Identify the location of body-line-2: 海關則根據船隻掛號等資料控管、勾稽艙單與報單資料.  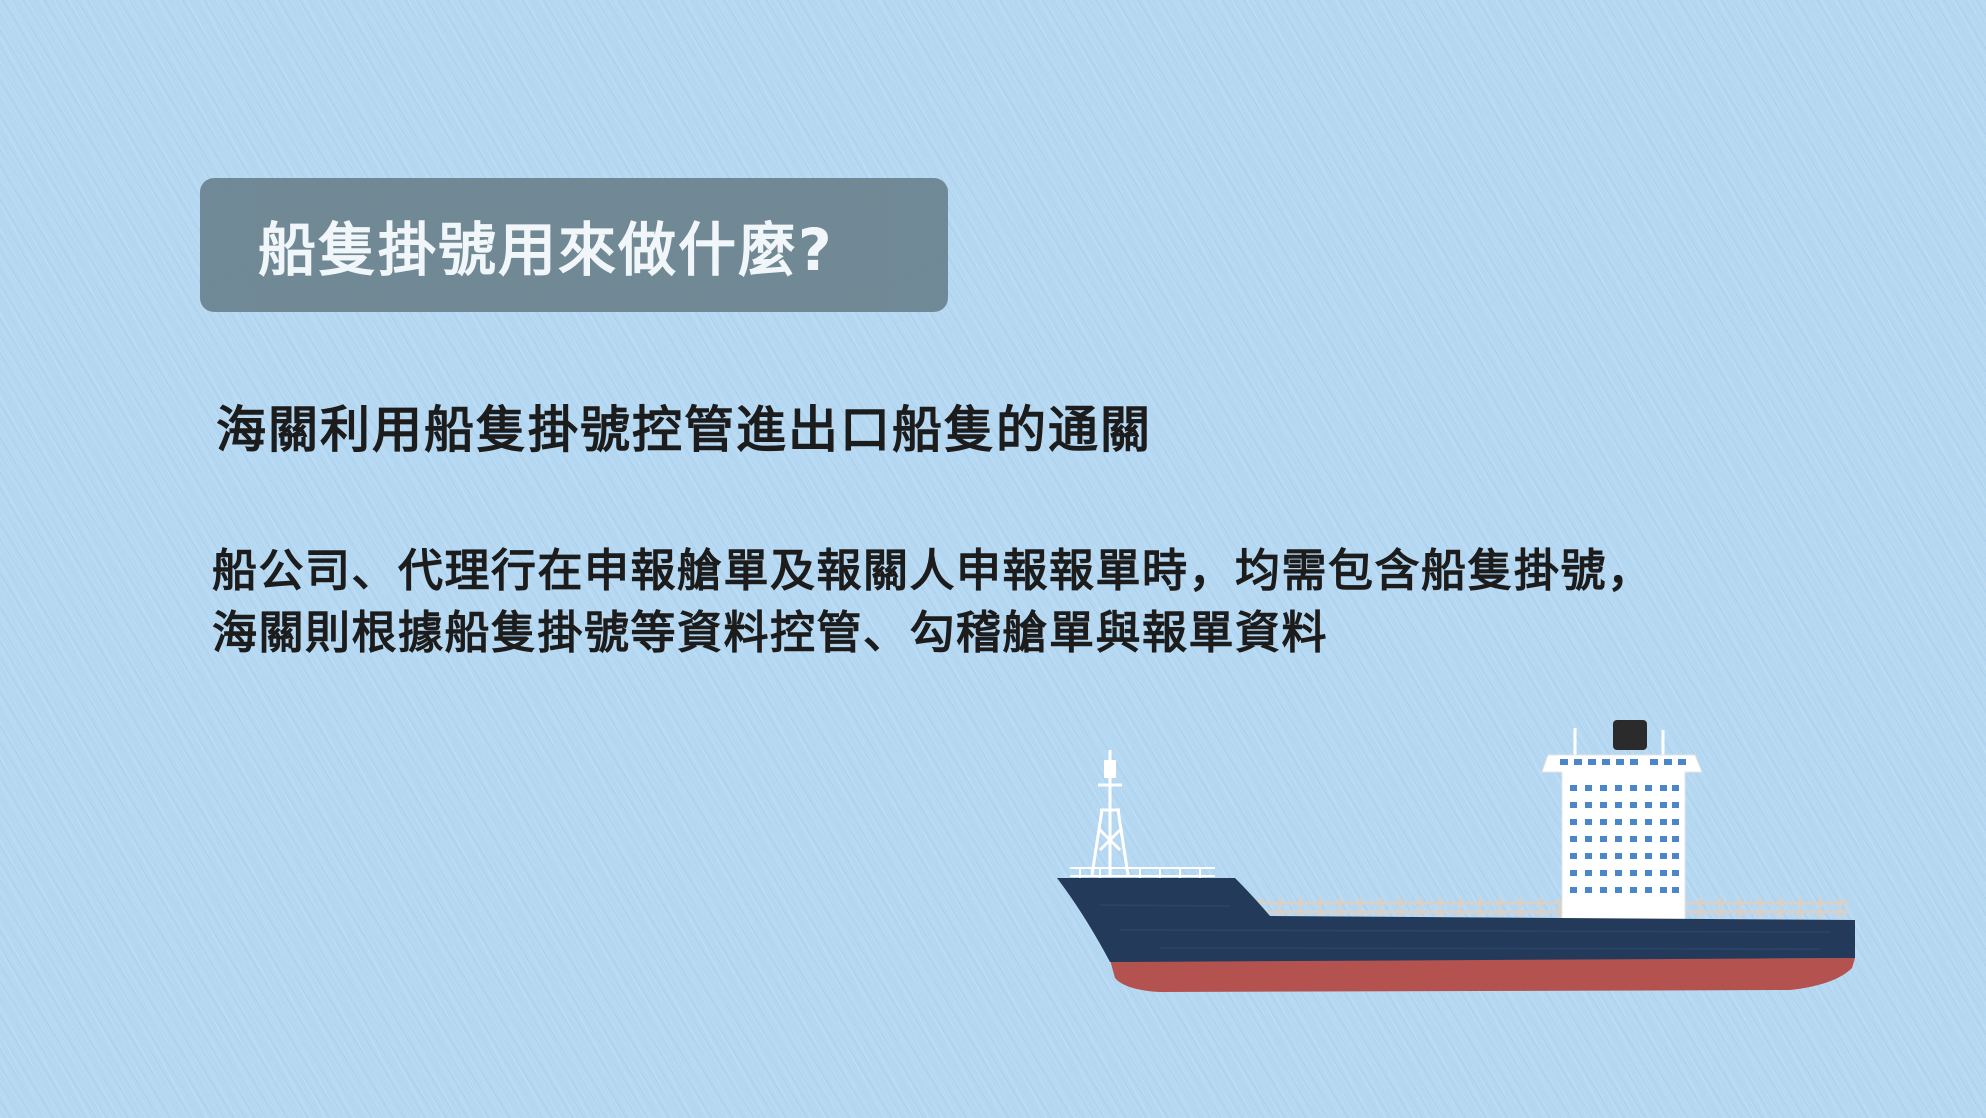
(770, 632).